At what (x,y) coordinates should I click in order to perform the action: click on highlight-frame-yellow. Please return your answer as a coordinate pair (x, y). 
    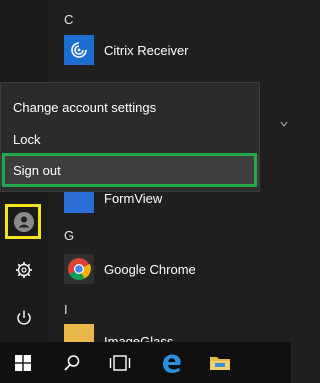
    Looking at the image, I should click on (23, 221).